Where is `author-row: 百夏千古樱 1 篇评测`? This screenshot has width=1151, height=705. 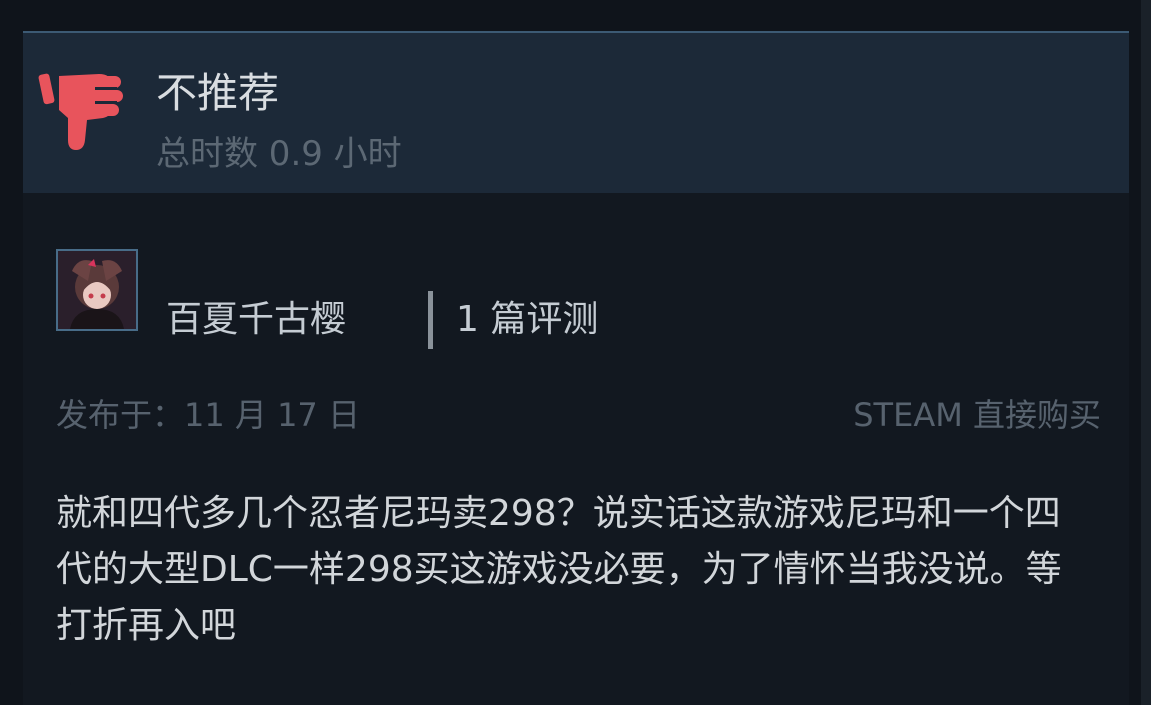 author-row: 百夏千古樱 1 篇评测 is located at coordinates (581, 299).